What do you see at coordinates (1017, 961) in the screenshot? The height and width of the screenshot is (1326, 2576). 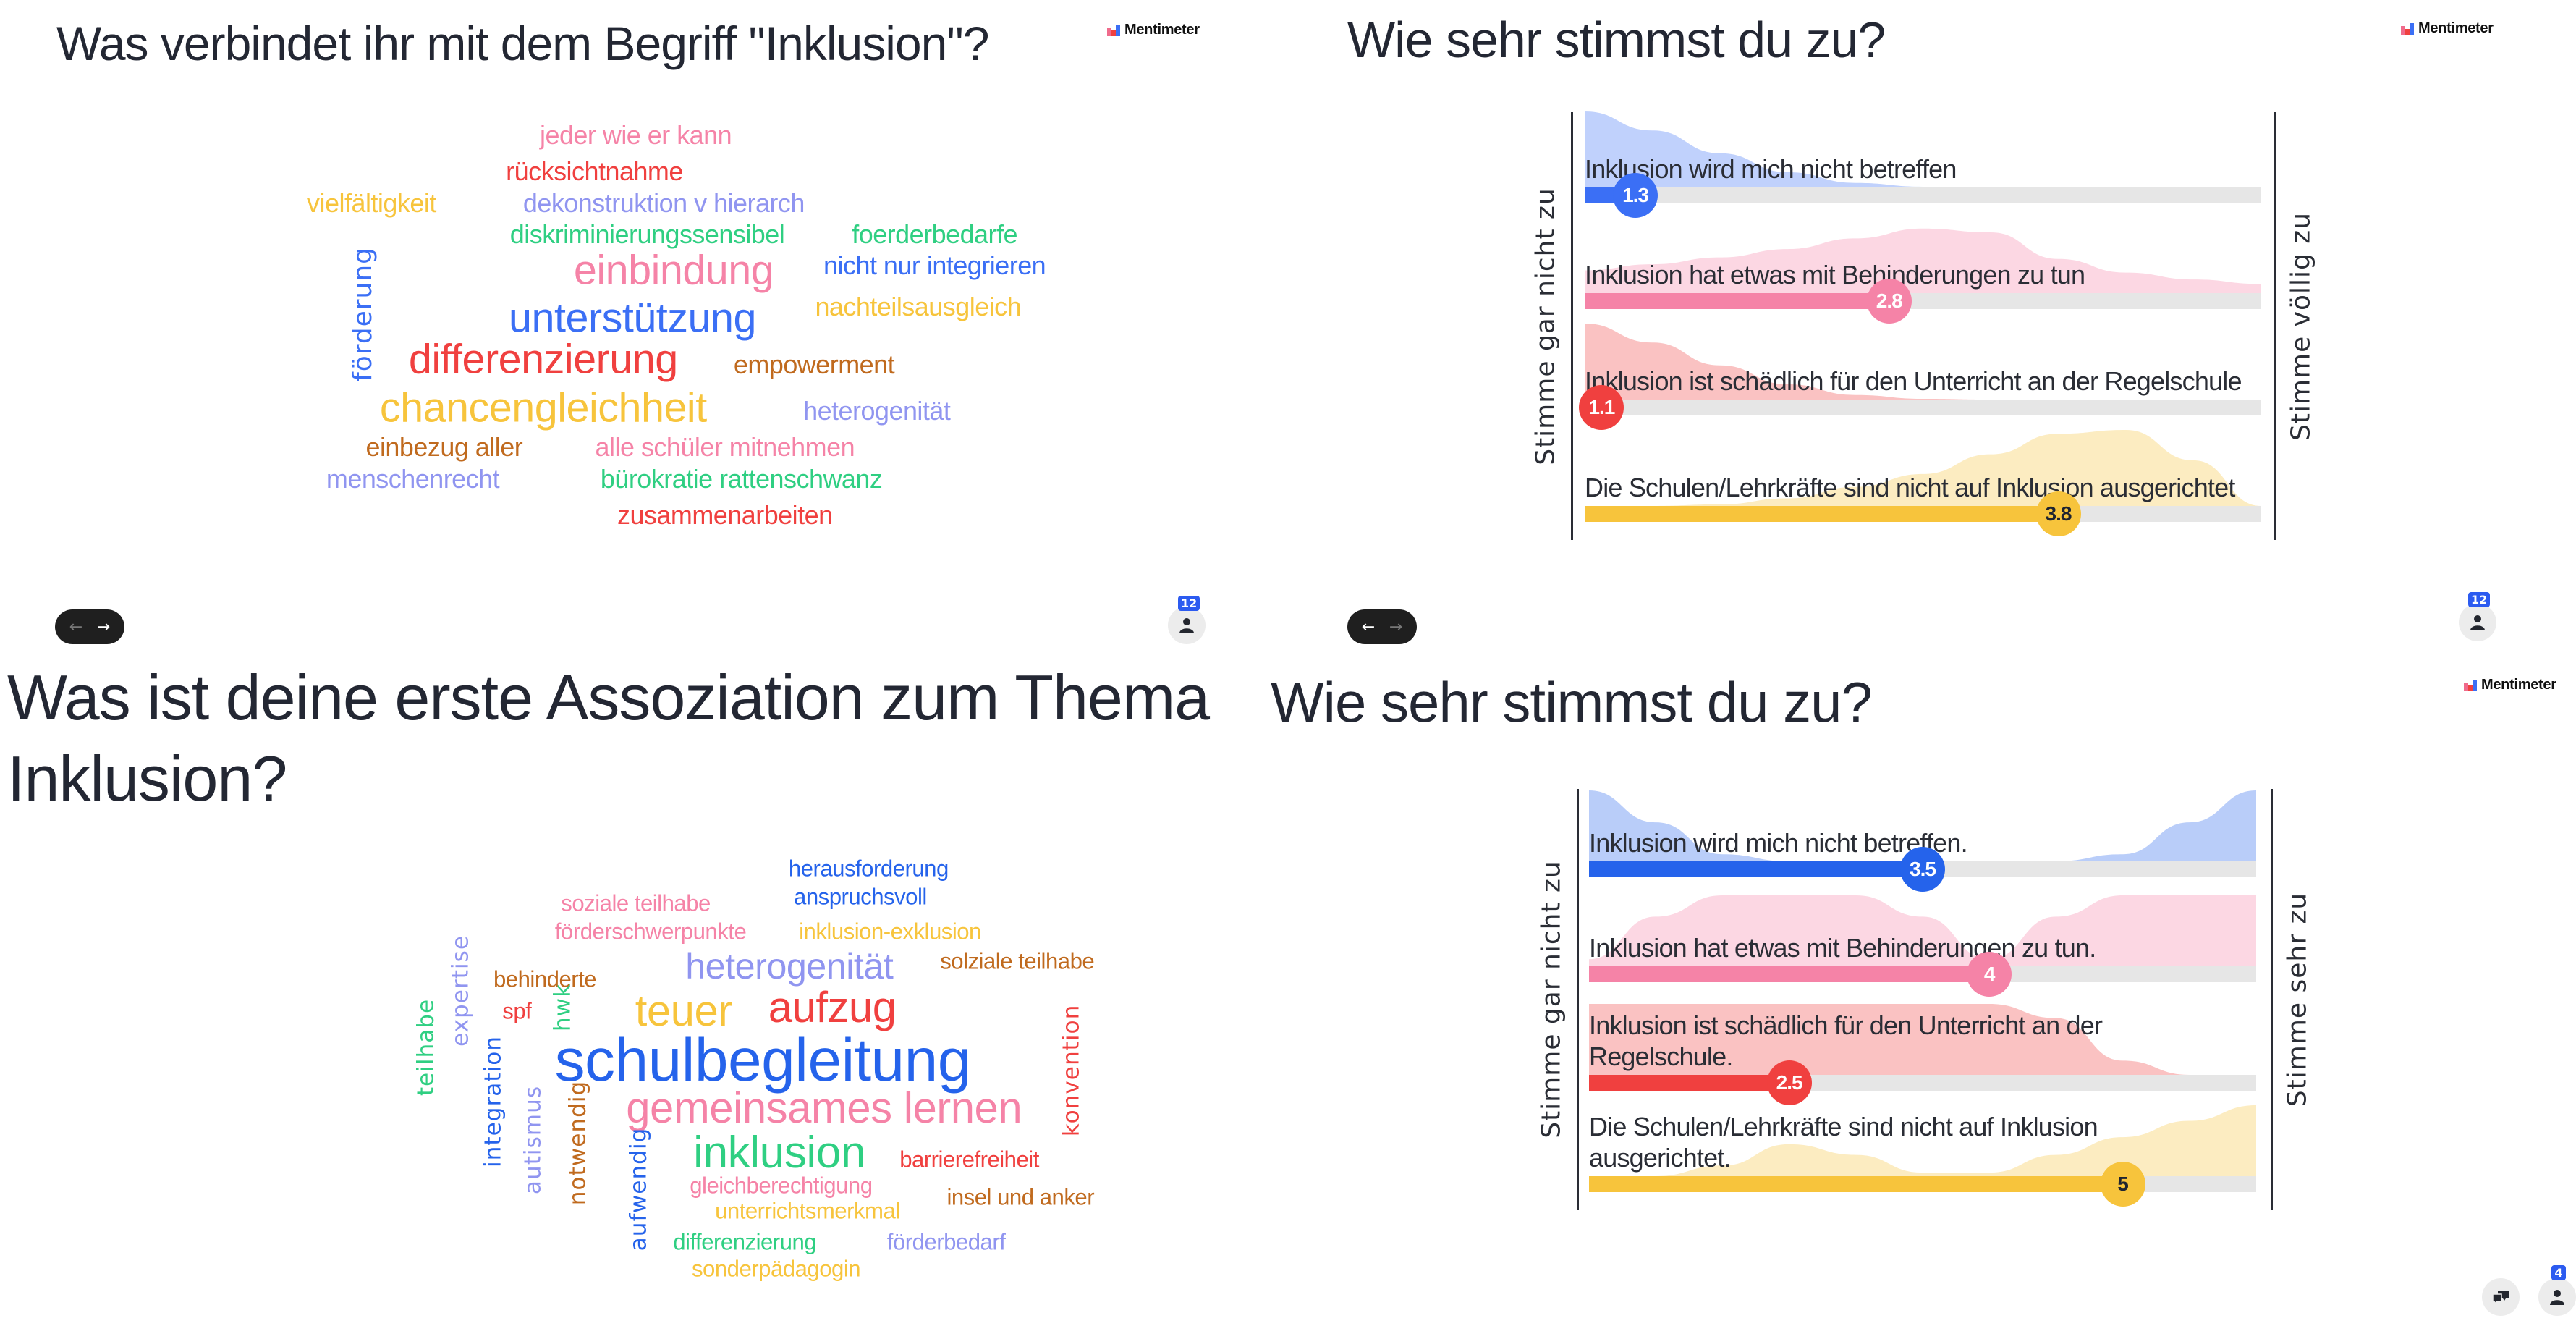 I see `word-cloud-entry: solziale teilhabe` at bounding box center [1017, 961].